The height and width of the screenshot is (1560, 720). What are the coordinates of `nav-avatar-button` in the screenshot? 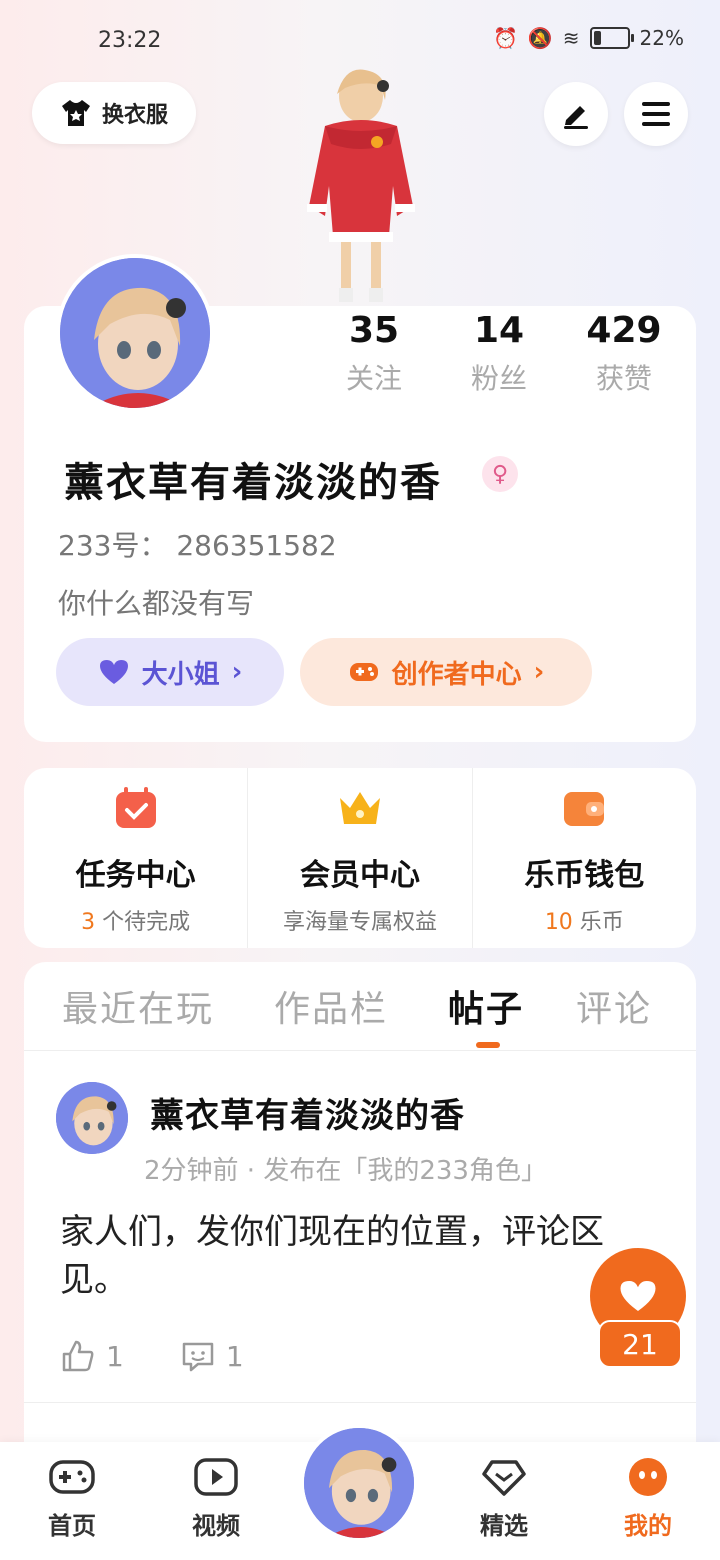 It's located at (359, 1483).